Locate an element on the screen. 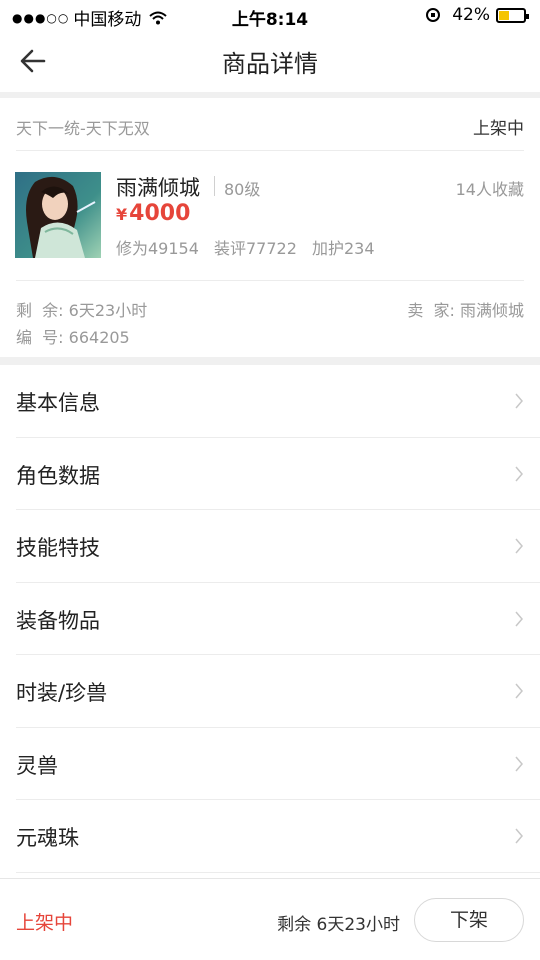  menu-item-character-data: 角色数据 is located at coordinates (270, 474).